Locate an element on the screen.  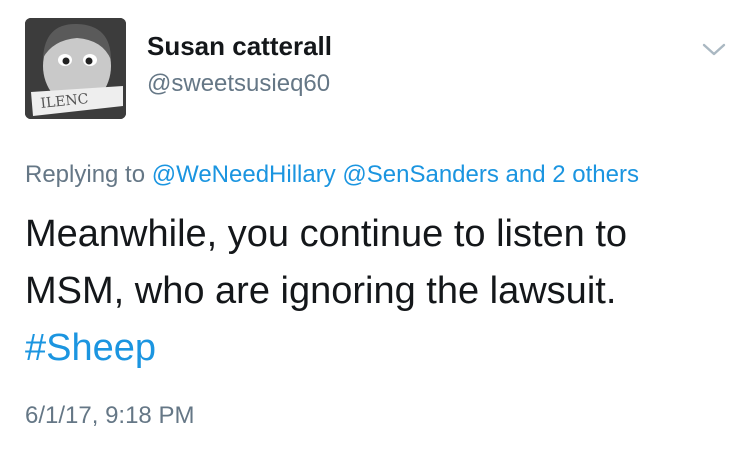
avatar-image: ILENC is located at coordinates (75, 68).